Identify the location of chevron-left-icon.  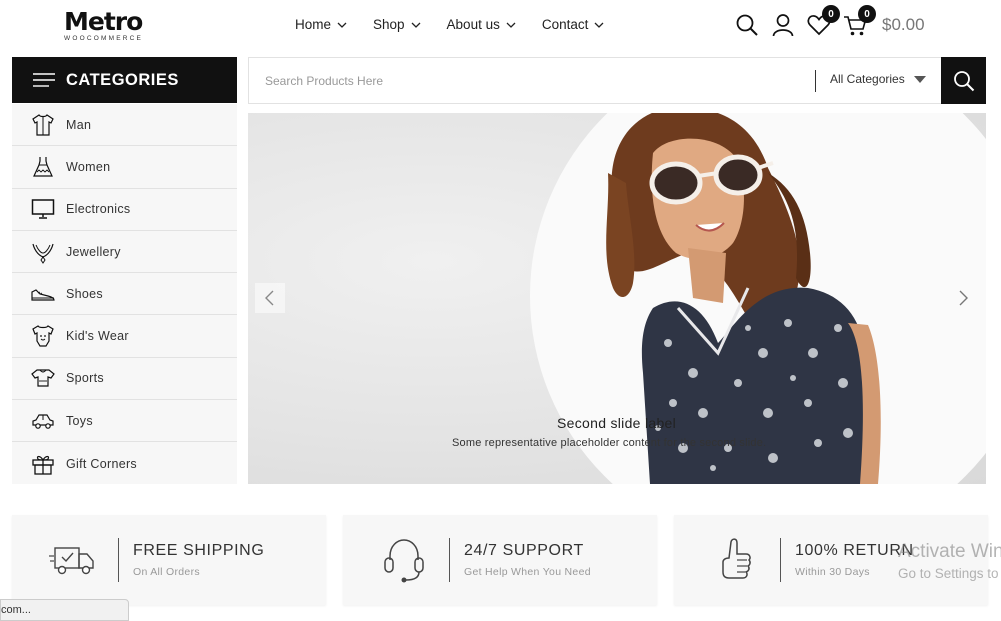
(269, 298).